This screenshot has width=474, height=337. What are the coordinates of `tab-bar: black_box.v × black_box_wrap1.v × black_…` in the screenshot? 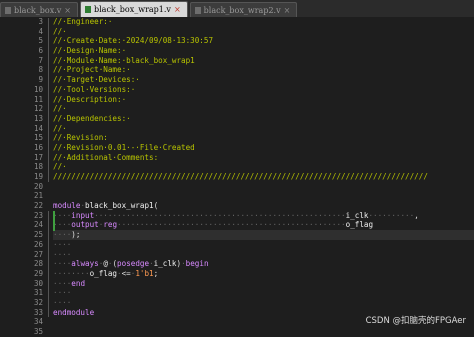 It's located at (237, 9).